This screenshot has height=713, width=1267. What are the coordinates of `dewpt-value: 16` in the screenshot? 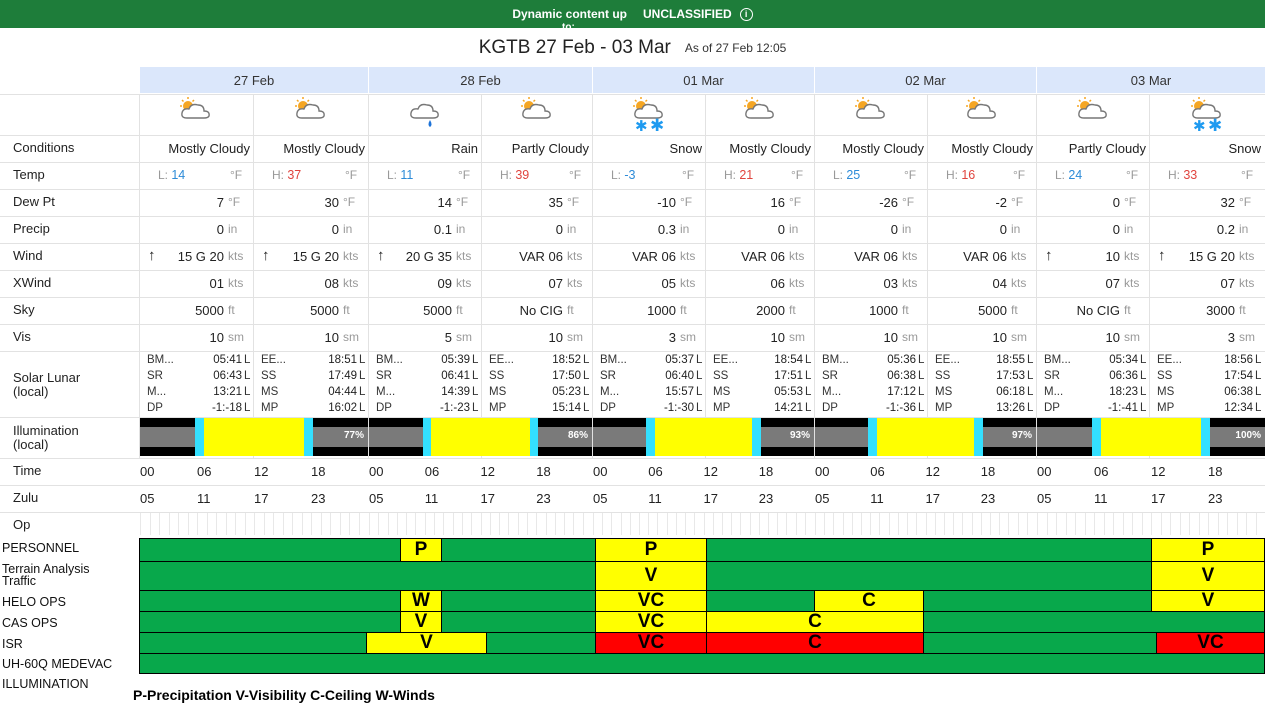 It's located at (777, 202).